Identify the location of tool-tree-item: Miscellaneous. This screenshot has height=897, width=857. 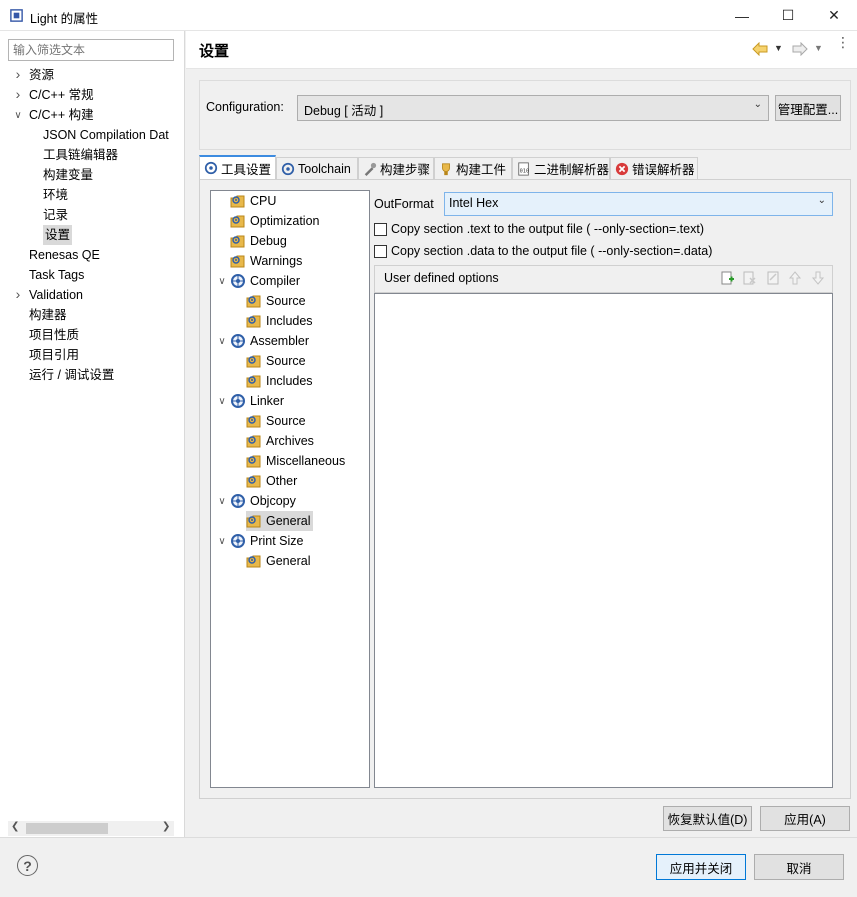
(295, 461).